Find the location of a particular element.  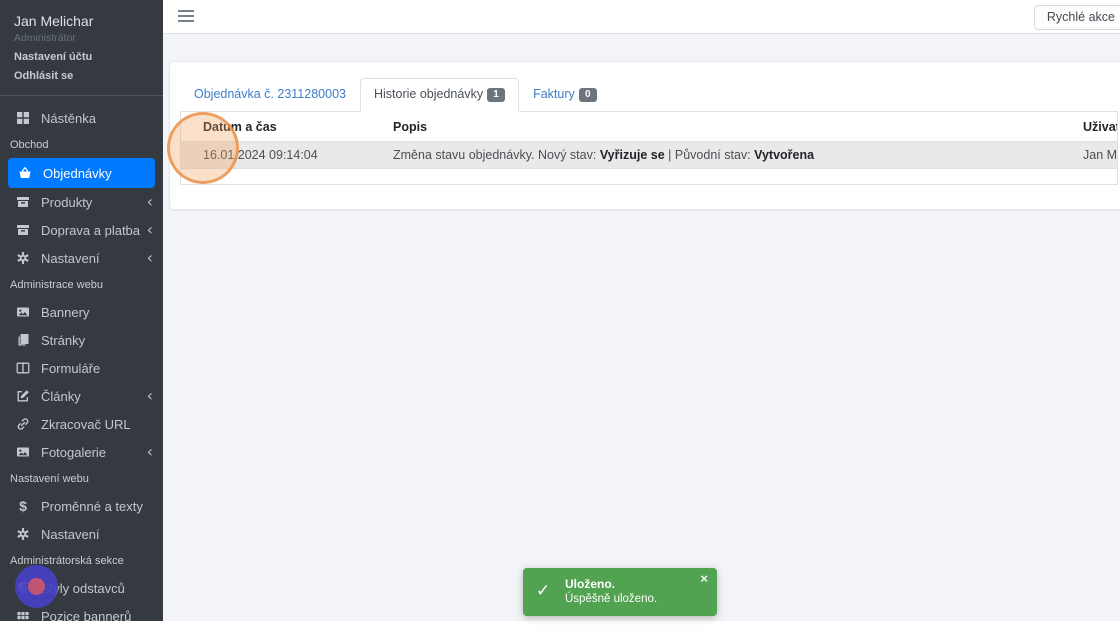

logout-link: Odhlásit se is located at coordinates (88, 76).